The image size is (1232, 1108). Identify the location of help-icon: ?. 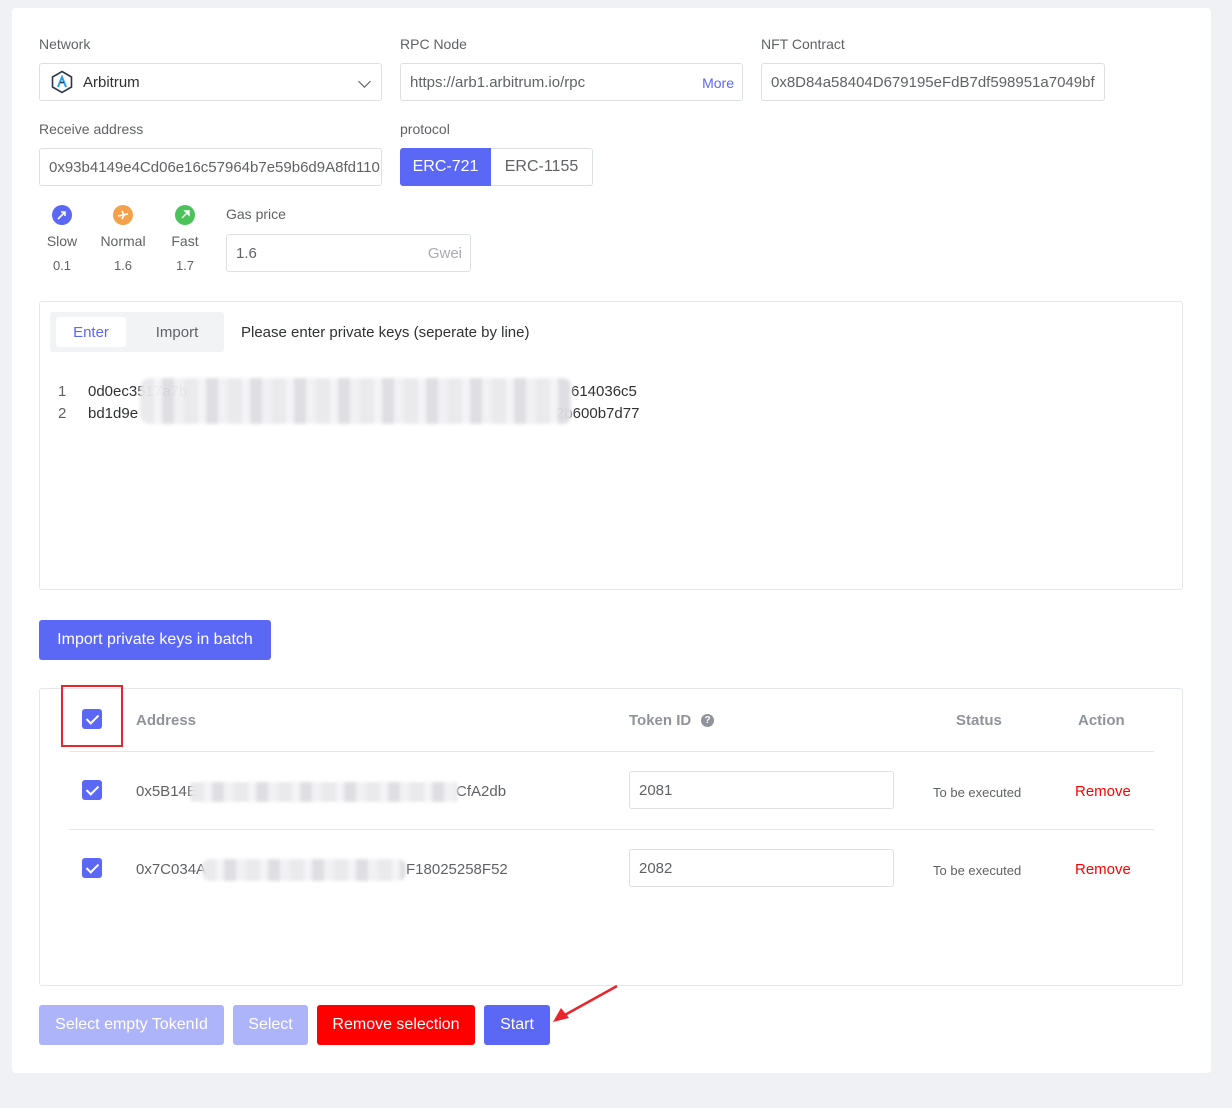
(707, 720).